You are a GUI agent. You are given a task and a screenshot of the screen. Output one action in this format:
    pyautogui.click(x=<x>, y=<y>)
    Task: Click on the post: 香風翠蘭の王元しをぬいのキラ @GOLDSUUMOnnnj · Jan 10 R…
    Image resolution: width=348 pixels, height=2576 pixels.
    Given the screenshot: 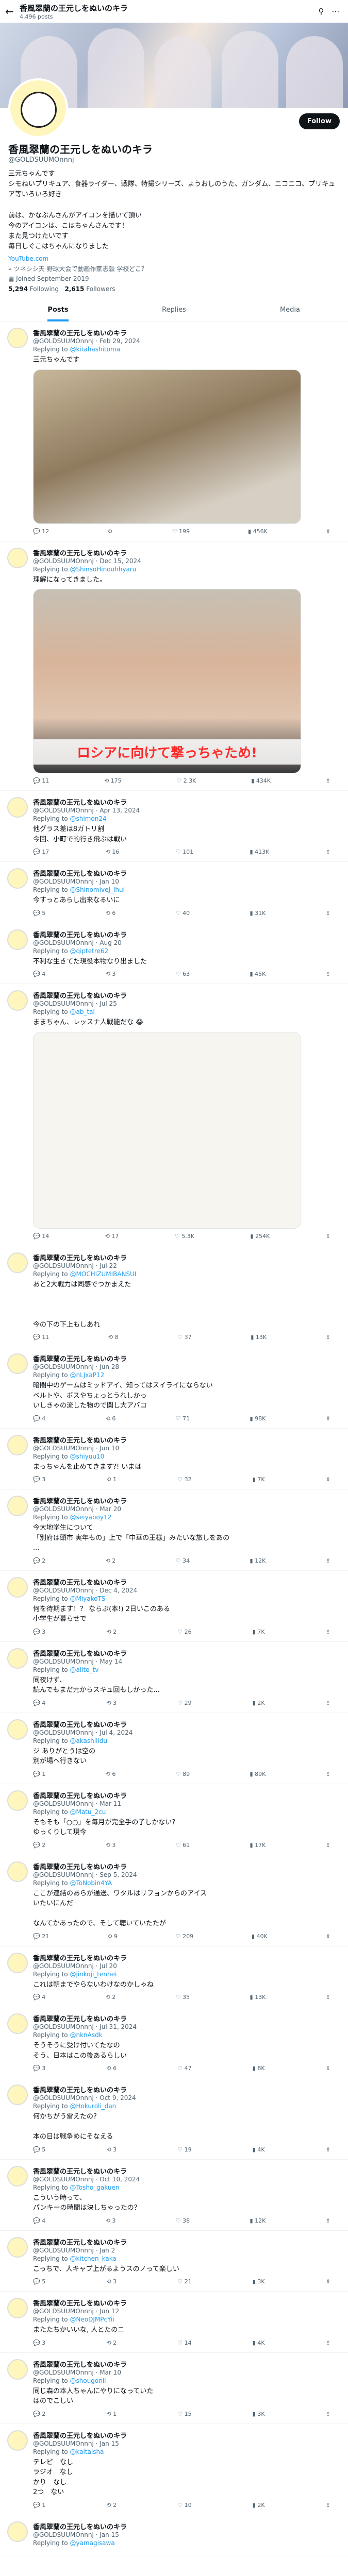 What is the action you would take?
    pyautogui.click(x=174, y=892)
    